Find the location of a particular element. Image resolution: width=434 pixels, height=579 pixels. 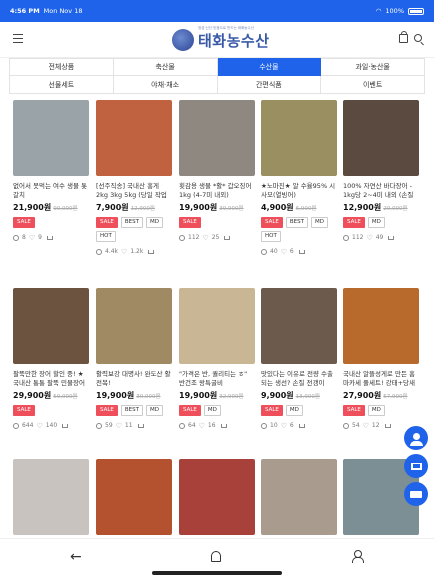

back-arrow-icon: ← is located at coordinates (76, 557).